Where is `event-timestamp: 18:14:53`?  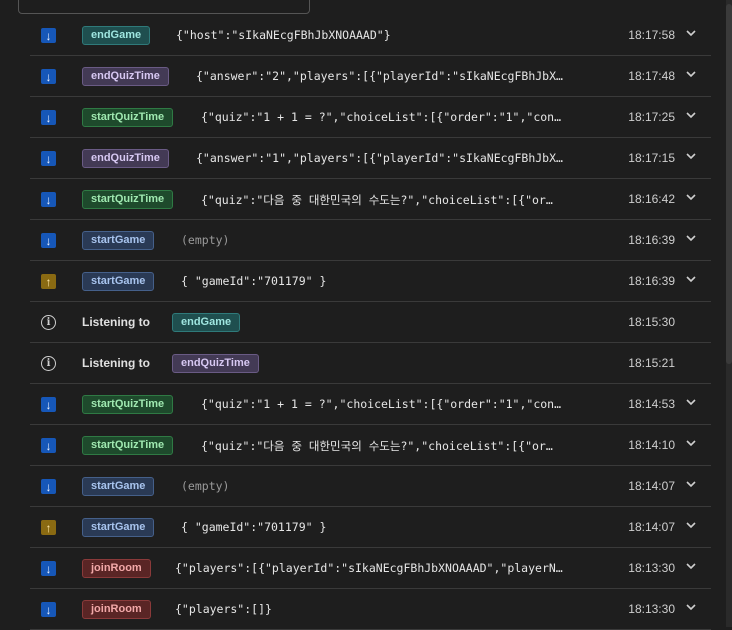
event-timestamp: 18:14:53 is located at coordinates (651, 404).